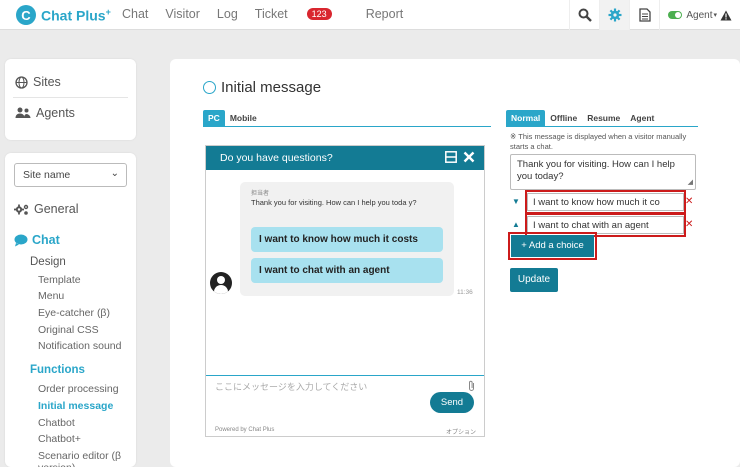  I want to click on tab-resume: Resume, so click(603, 118).